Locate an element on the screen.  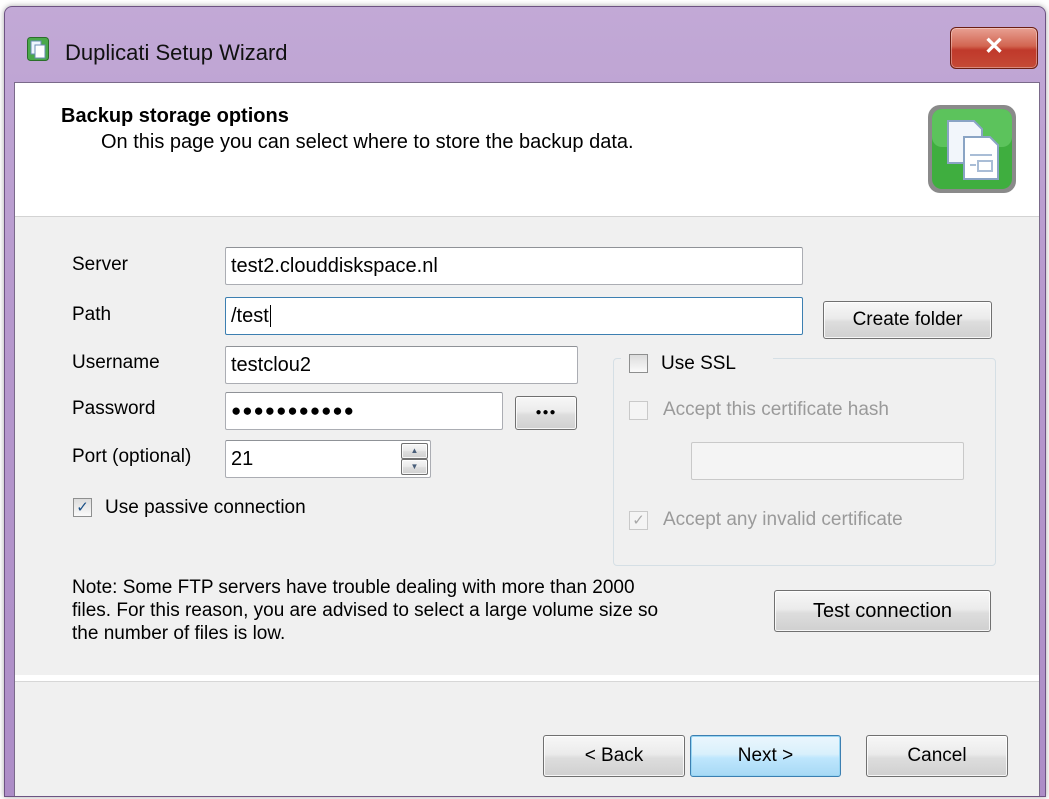
accept-any-certificate-label: Accept any invalid certificate is located at coordinates (783, 519).